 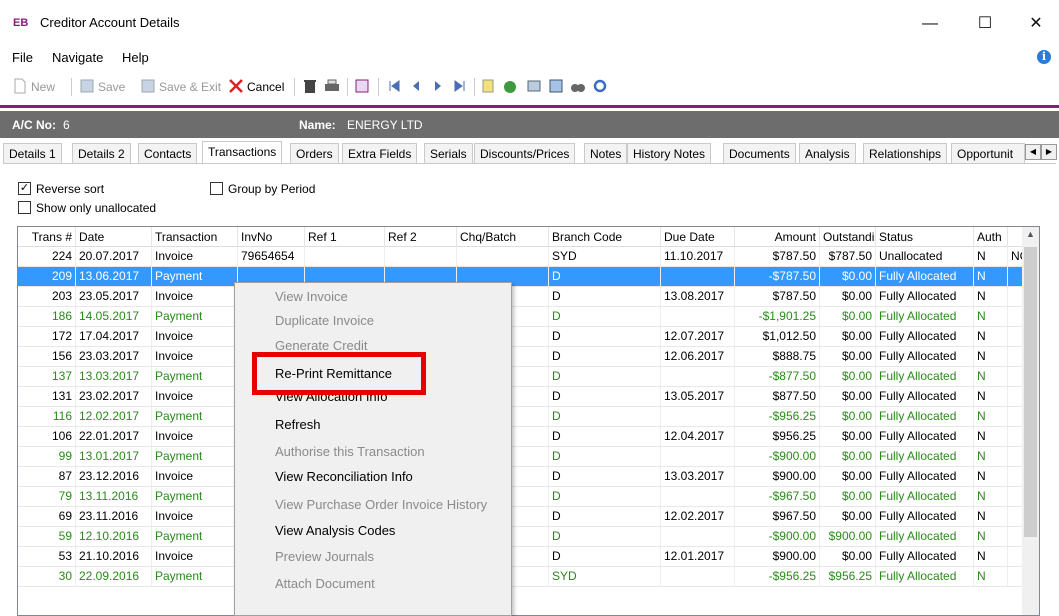 I want to click on first-record-icon, so click(x=394, y=86).